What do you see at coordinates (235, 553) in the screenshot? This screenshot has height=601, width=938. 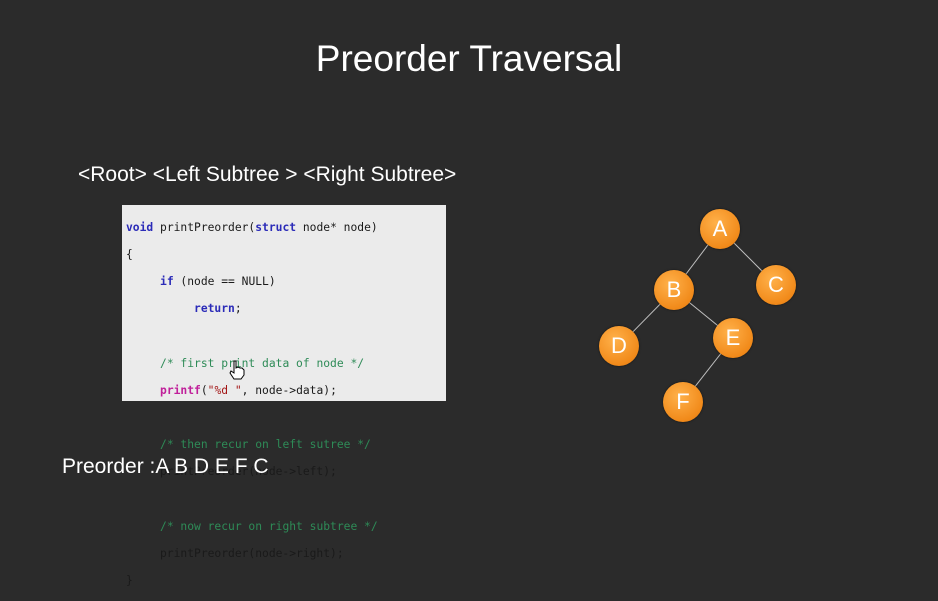 I see `code-line-10: printPreorder(node->right);` at bounding box center [235, 553].